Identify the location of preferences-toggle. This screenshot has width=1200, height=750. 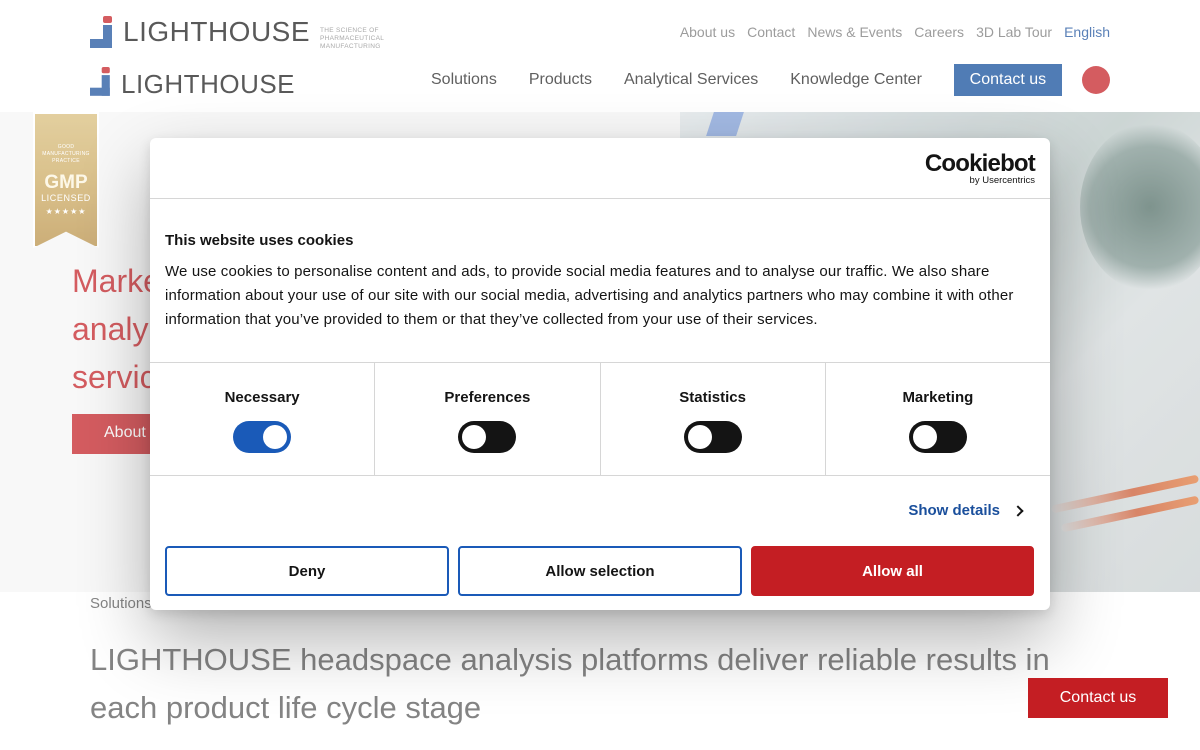
(487, 437).